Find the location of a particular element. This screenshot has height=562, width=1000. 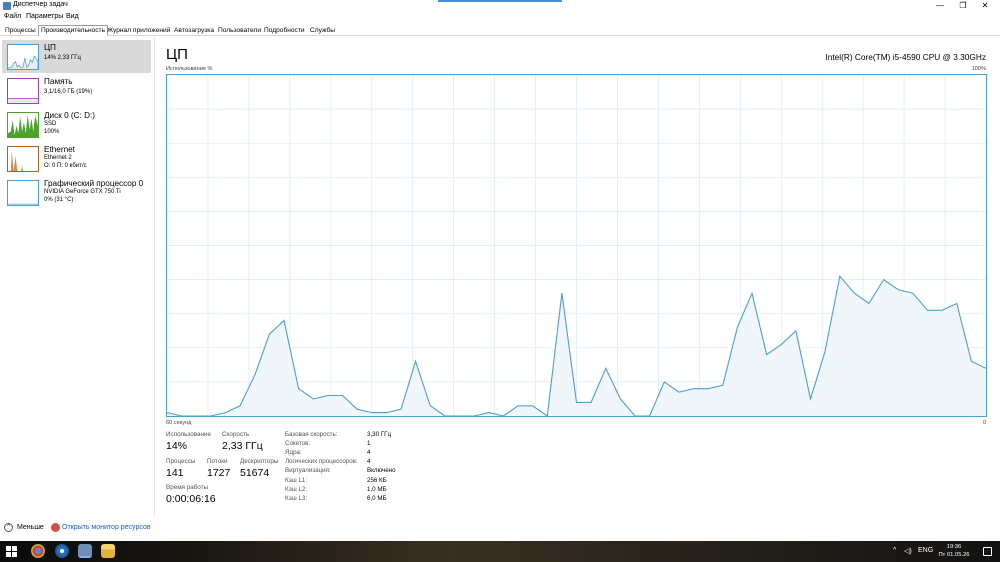

spec-label: Логических процессоров: is located at coordinates (321, 461).